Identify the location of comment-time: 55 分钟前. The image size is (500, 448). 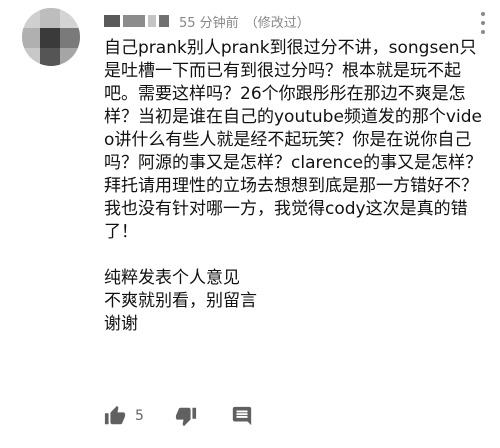
(209, 23).